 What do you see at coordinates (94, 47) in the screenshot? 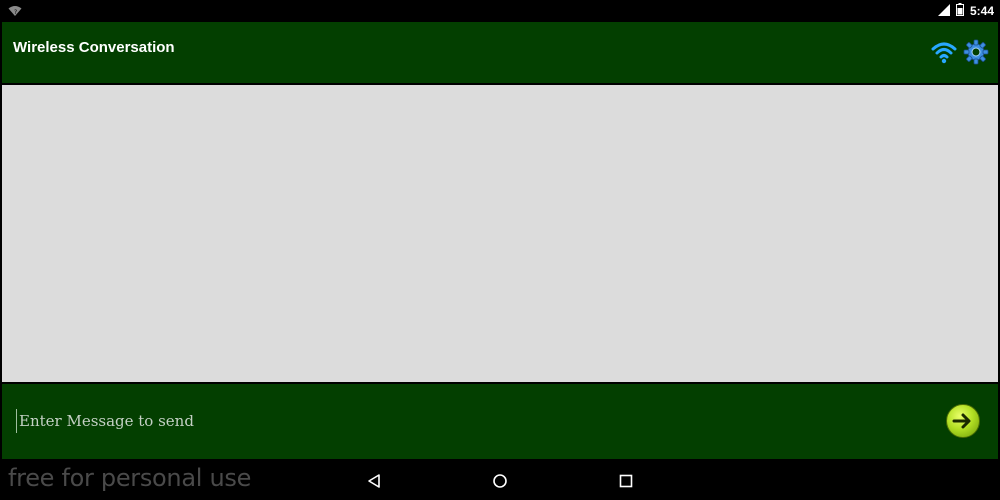
I see `app-title: Wireless Conversation` at bounding box center [94, 47].